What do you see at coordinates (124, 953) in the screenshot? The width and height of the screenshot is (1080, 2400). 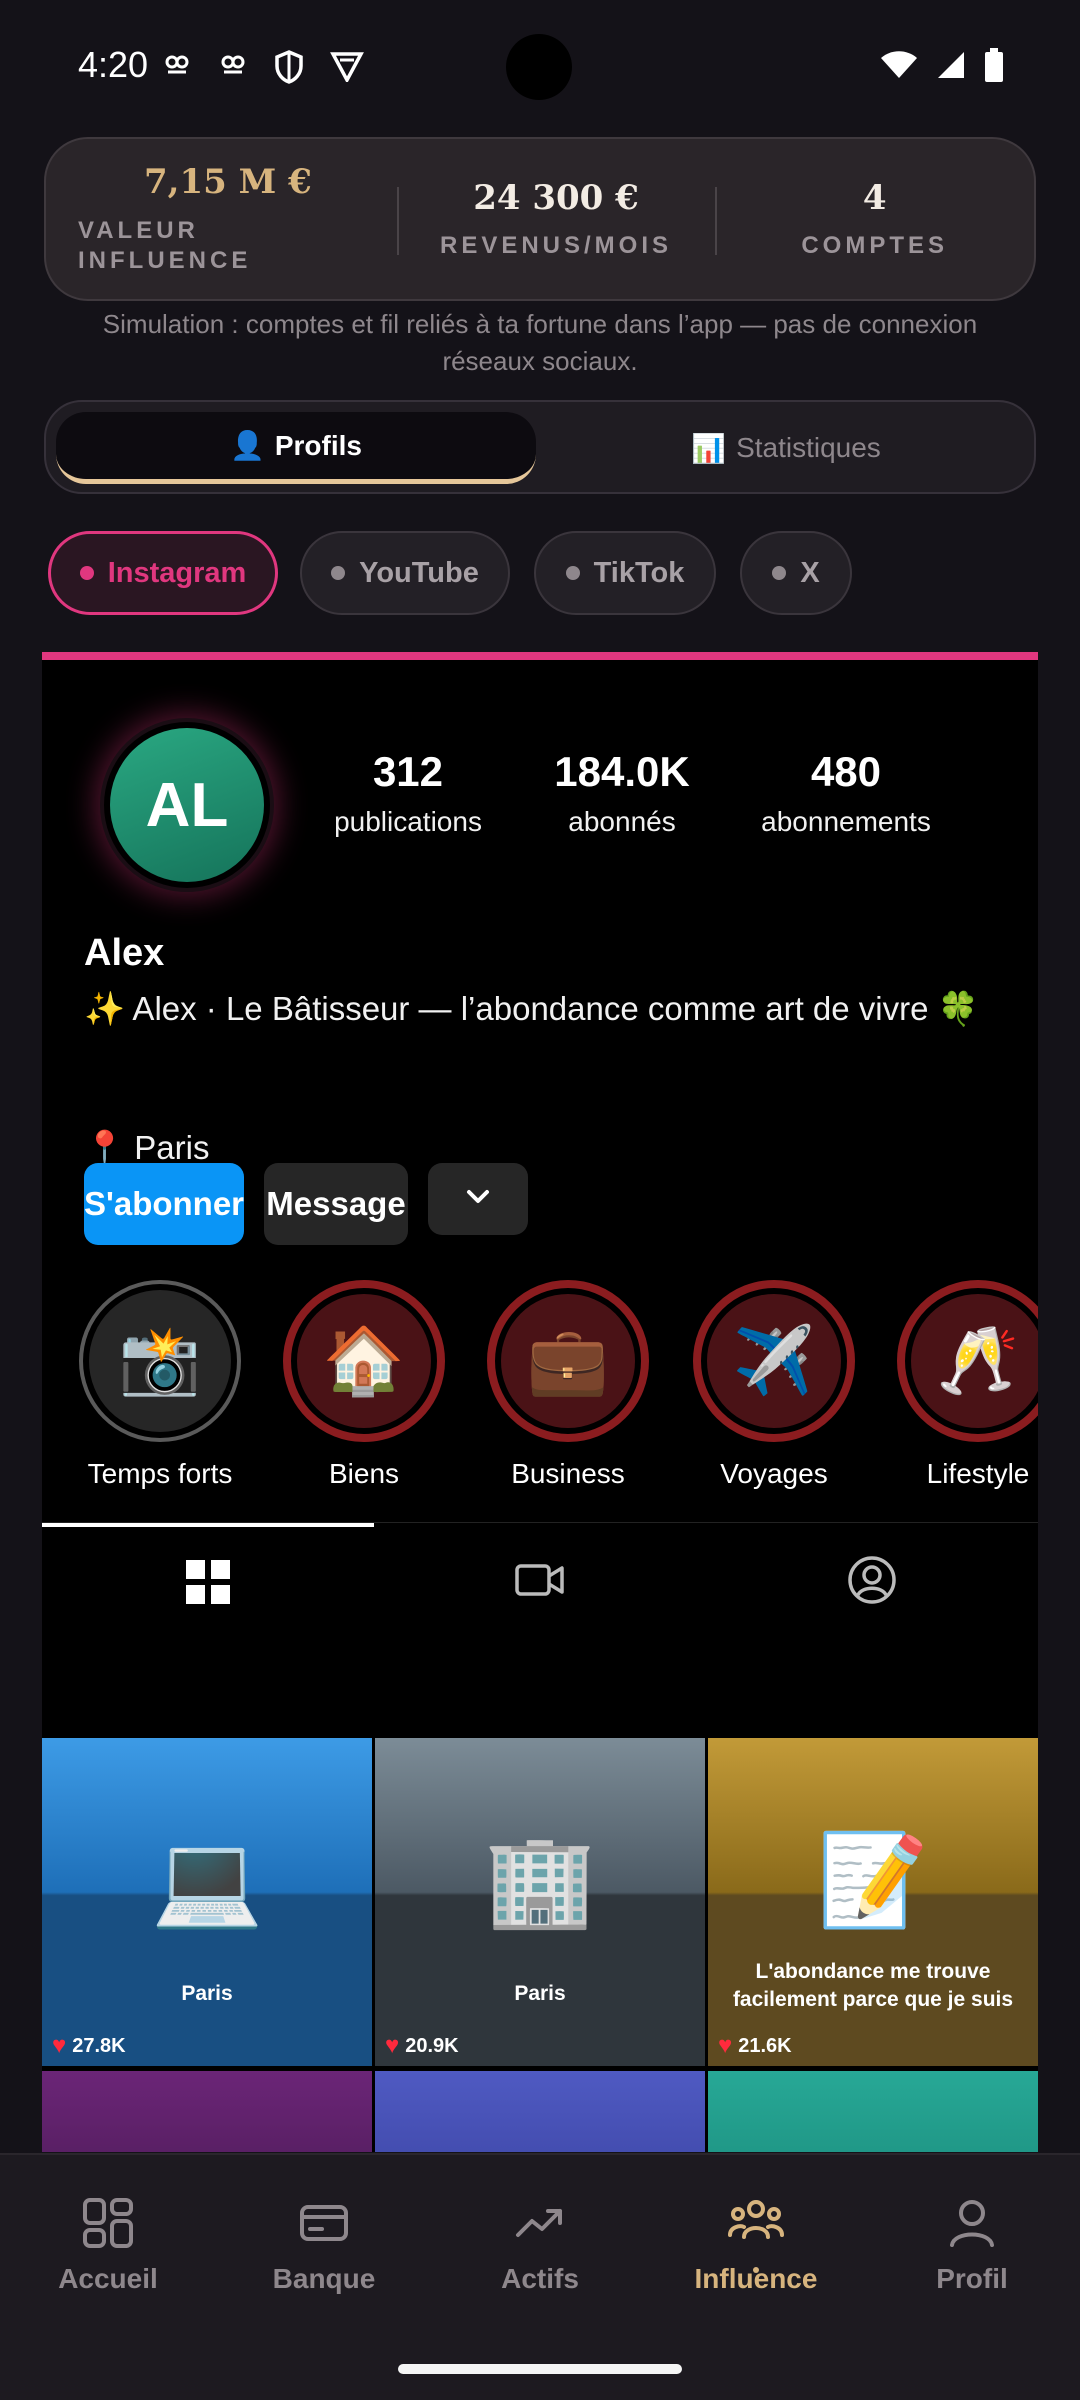 I see `profile-name: Alex` at bounding box center [124, 953].